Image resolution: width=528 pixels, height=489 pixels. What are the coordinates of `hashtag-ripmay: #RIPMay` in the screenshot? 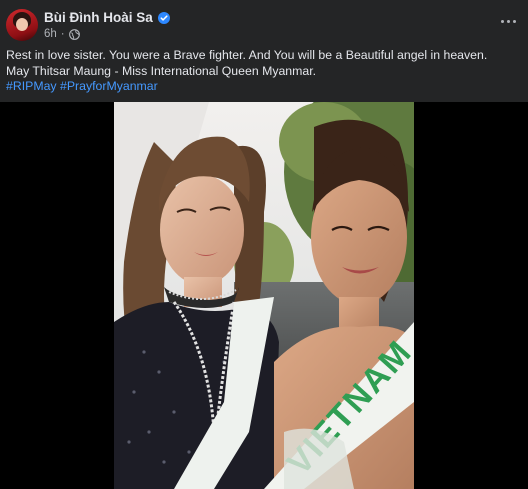 It's located at (31, 86).